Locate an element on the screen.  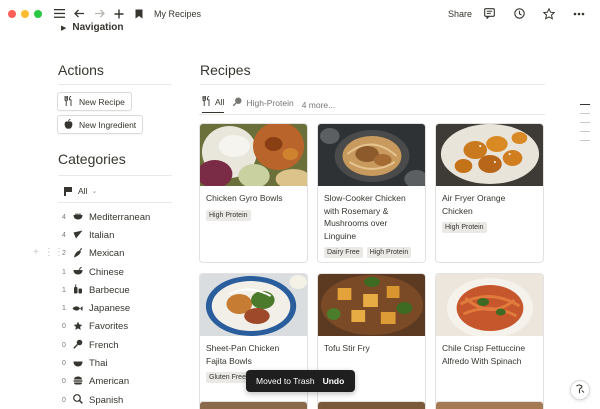
category-filter-all: All ⌄ is located at coordinates (80, 191).